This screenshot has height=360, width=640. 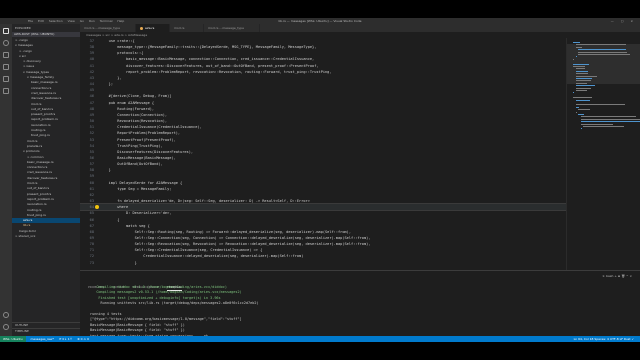 I want to click on rust-file-icon, so click(x=141, y=28).